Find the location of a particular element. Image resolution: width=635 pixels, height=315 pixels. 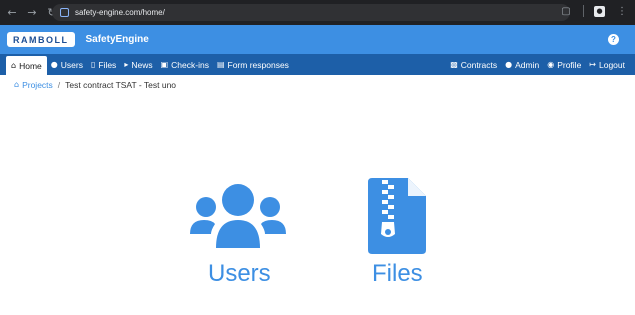

url-text: safety-engine.com/home/ is located at coordinates (120, 12).